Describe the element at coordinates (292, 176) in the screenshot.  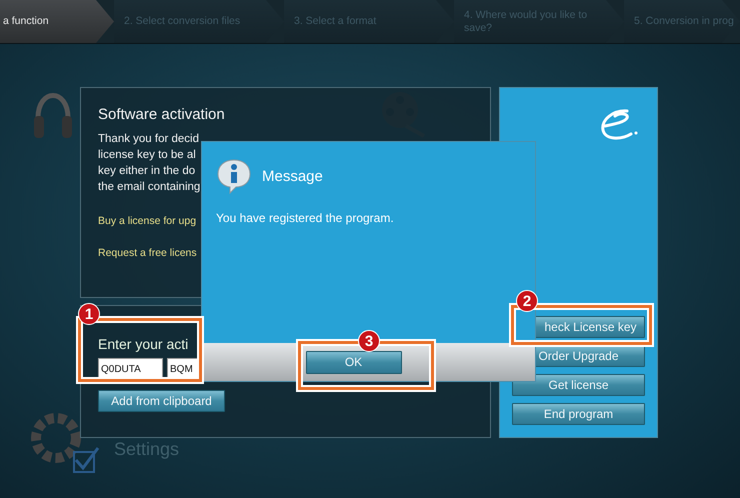
I see `dialog-title: Message` at that location.